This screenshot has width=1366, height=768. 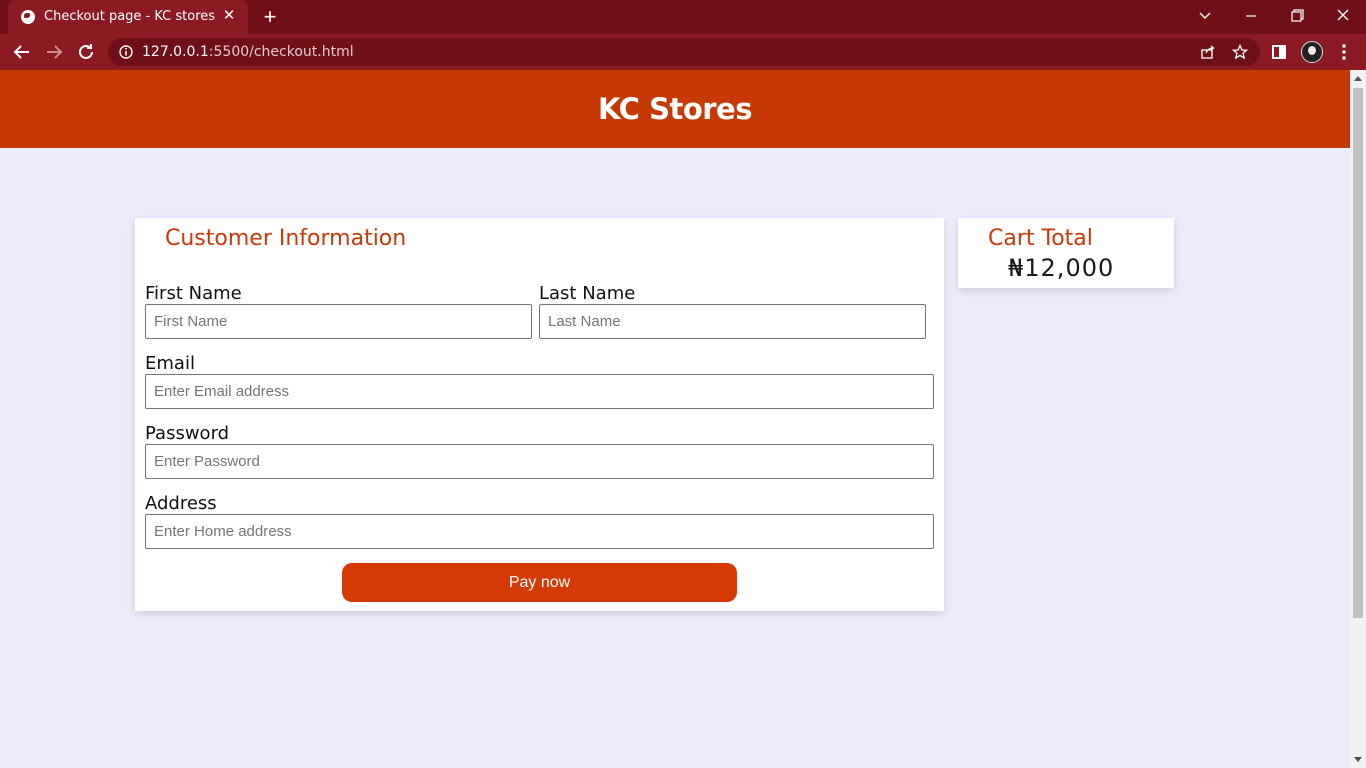 I want to click on cart-total-card: Cart Total ₦12,000, so click(x=1066, y=253).